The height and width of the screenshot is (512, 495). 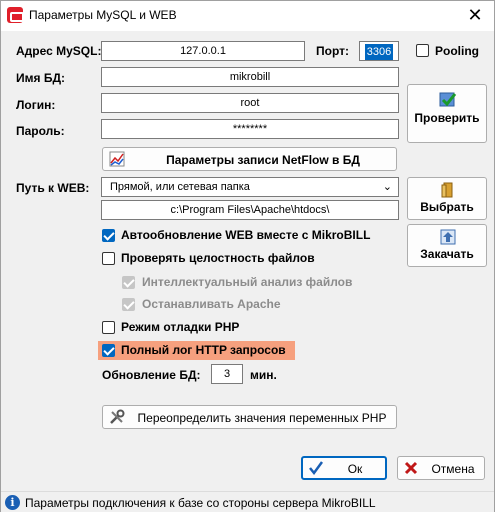 I want to click on upload-button: Закачать, so click(x=447, y=245).